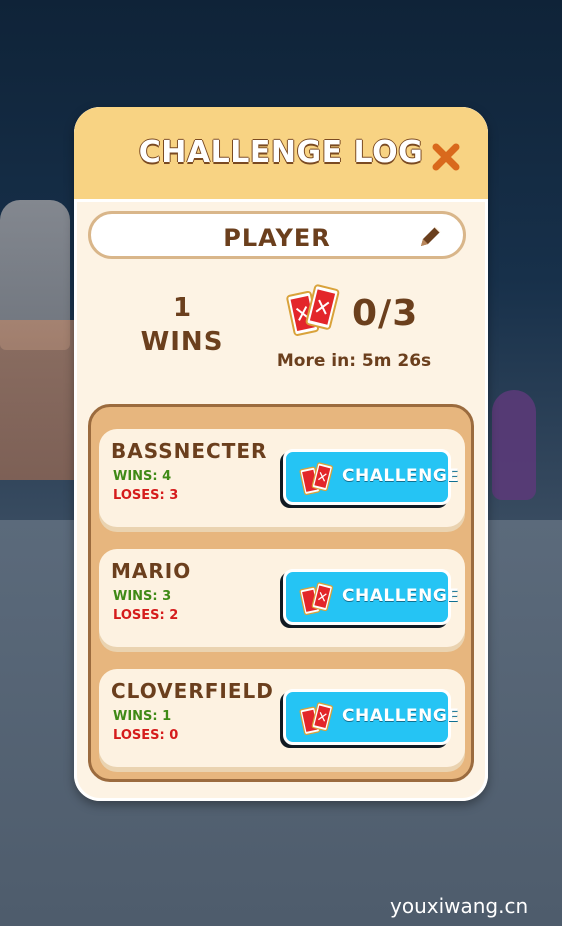 Image resolution: width=562 pixels, height=926 pixels. What do you see at coordinates (189, 451) in the screenshot?
I see `opponent-name: BASSNECTER` at bounding box center [189, 451].